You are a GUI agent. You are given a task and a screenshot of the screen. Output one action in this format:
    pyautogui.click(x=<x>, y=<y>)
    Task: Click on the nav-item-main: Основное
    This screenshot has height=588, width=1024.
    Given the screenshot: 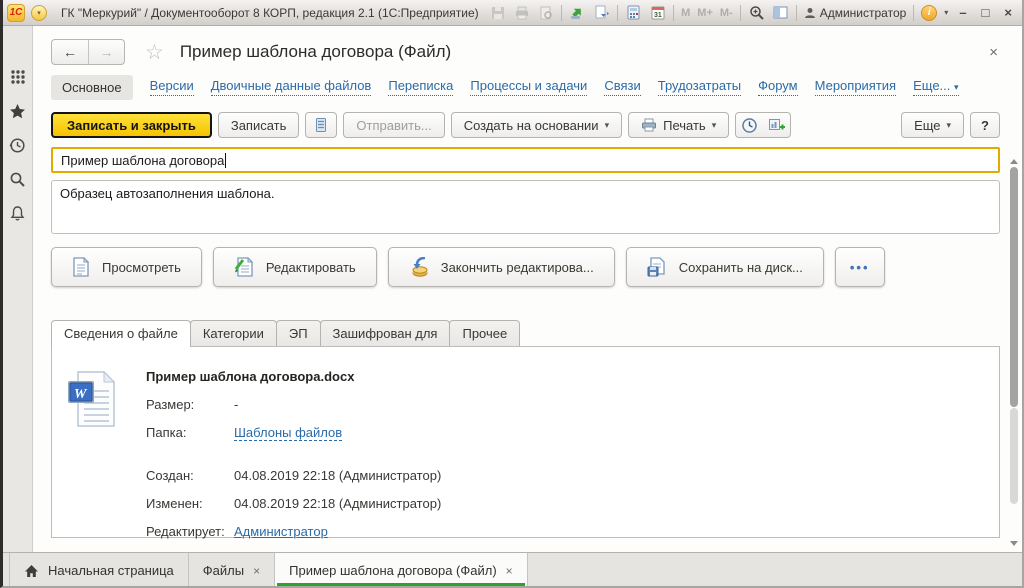 What is the action you would take?
    pyautogui.click(x=92, y=87)
    